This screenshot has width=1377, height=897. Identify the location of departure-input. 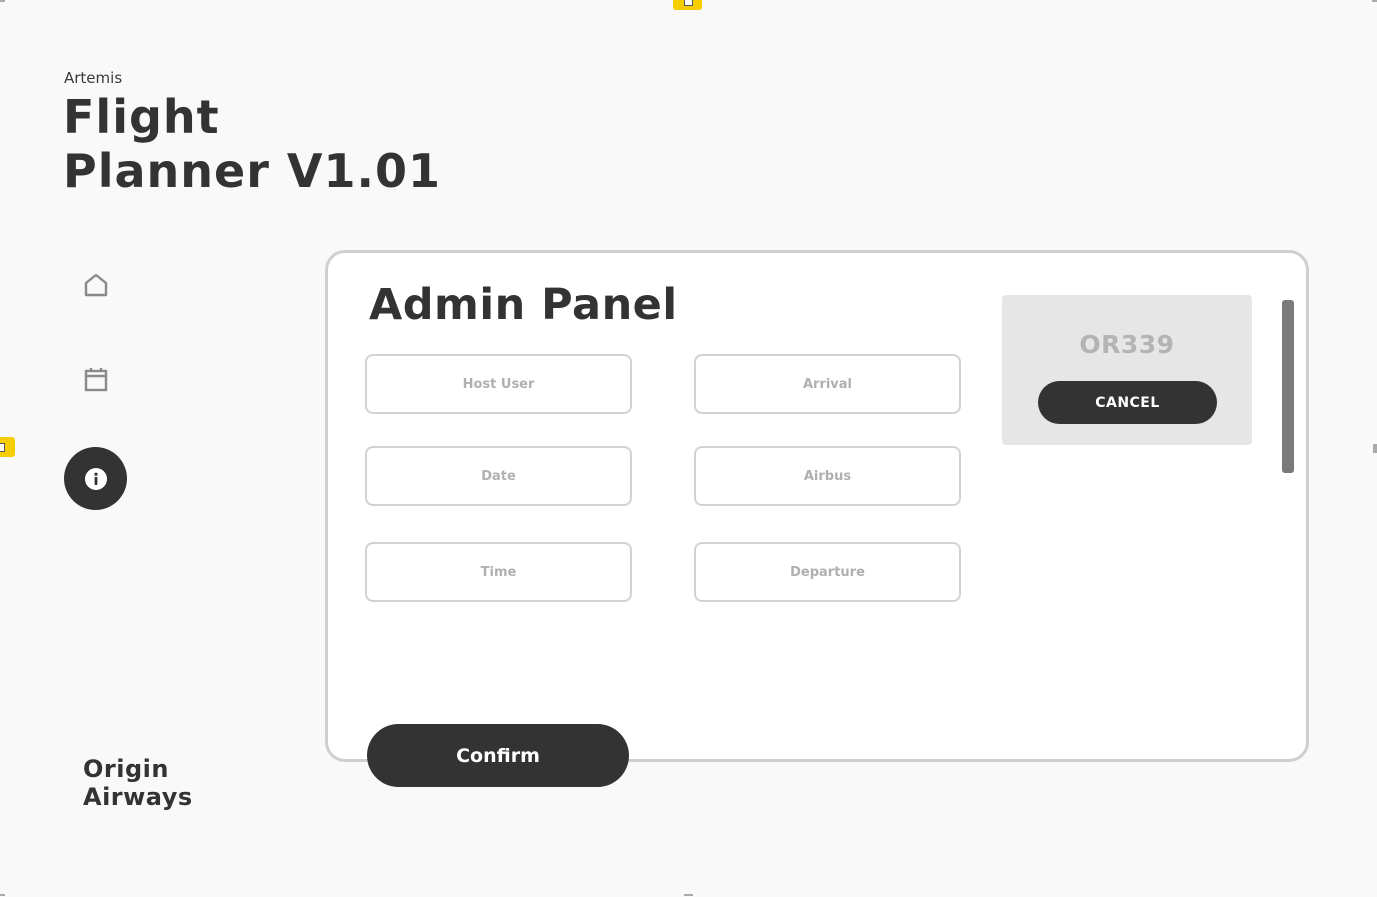
(827, 572).